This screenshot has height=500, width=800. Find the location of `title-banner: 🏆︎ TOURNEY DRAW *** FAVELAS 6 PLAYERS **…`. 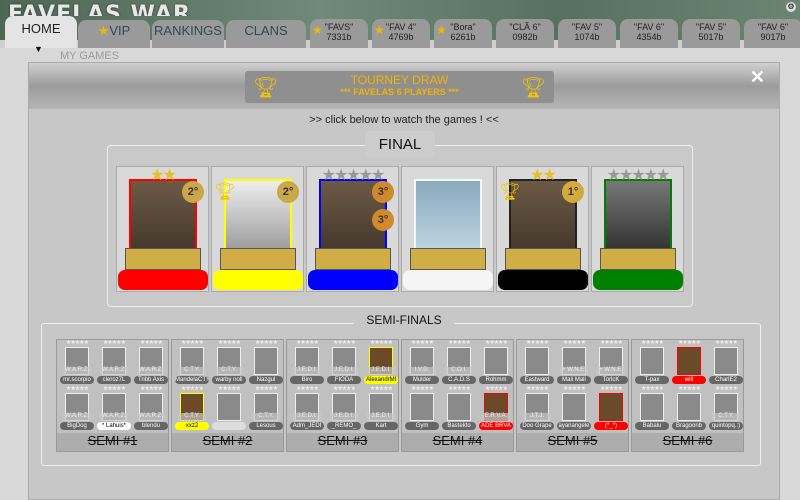

title-banner: 🏆︎ TOURNEY DRAW *** FAVELAS 6 PLAYERS **… is located at coordinates (399, 87).